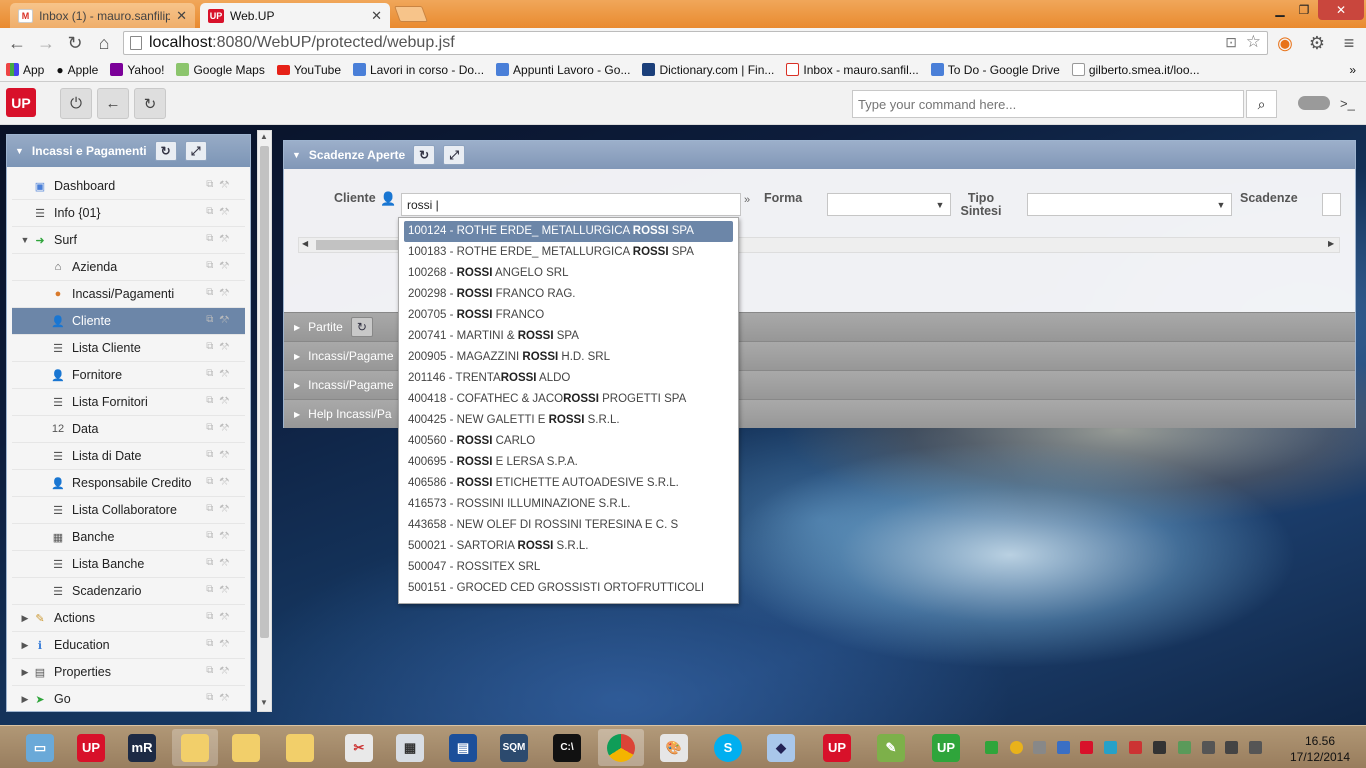 The image size is (1366, 768). What do you see at coordinates (1255, 747) in the screenshot?
I see `tray-volume-icon` at bounding box center [1255, 747].